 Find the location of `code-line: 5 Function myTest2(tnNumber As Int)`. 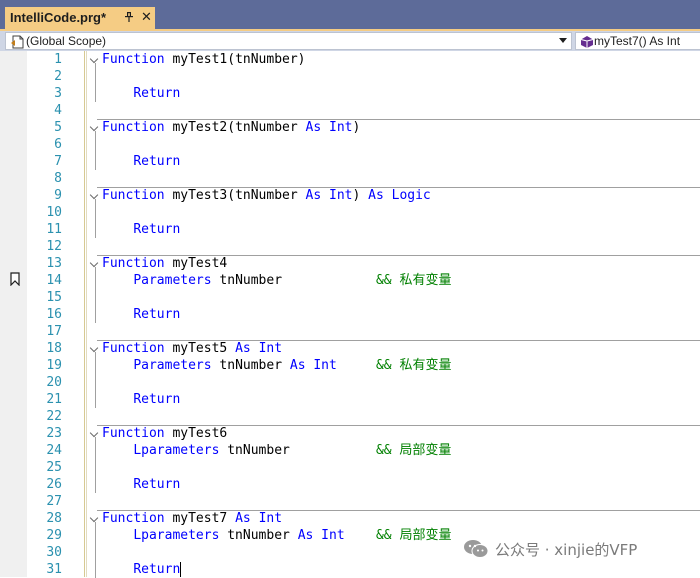

code-line: 5 Function myTest2(tnNumber As Int) is located at coordinates (350, 127).